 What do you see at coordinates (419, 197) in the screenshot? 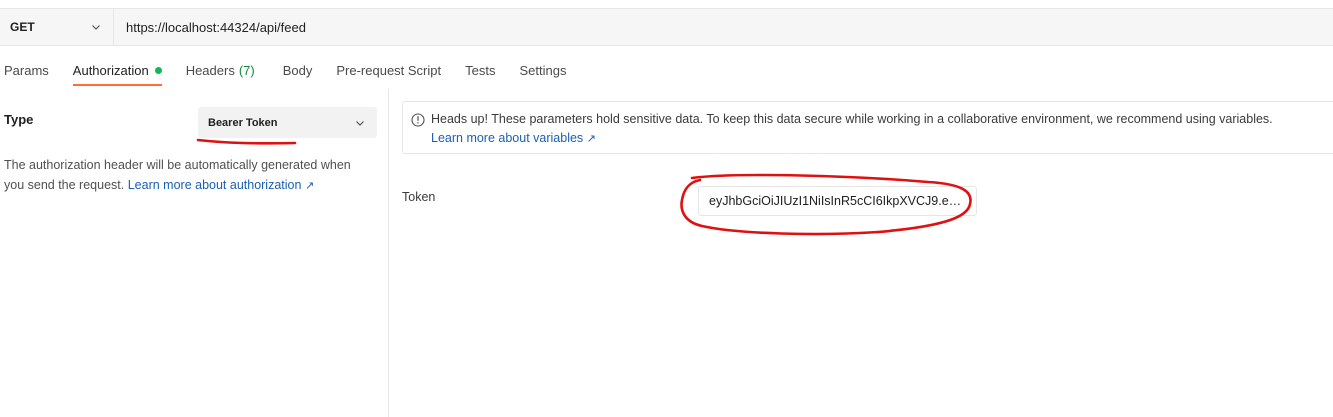
I see `token-label: Token` at bounding box center [419, 197].